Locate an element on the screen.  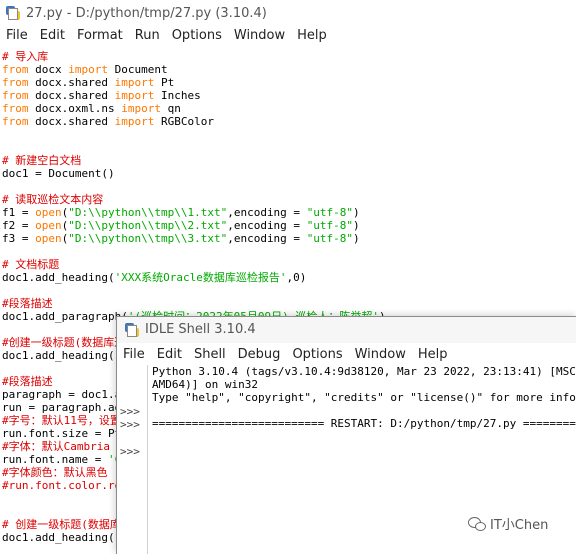
code-token: qn is located at coordinates (170, 108).